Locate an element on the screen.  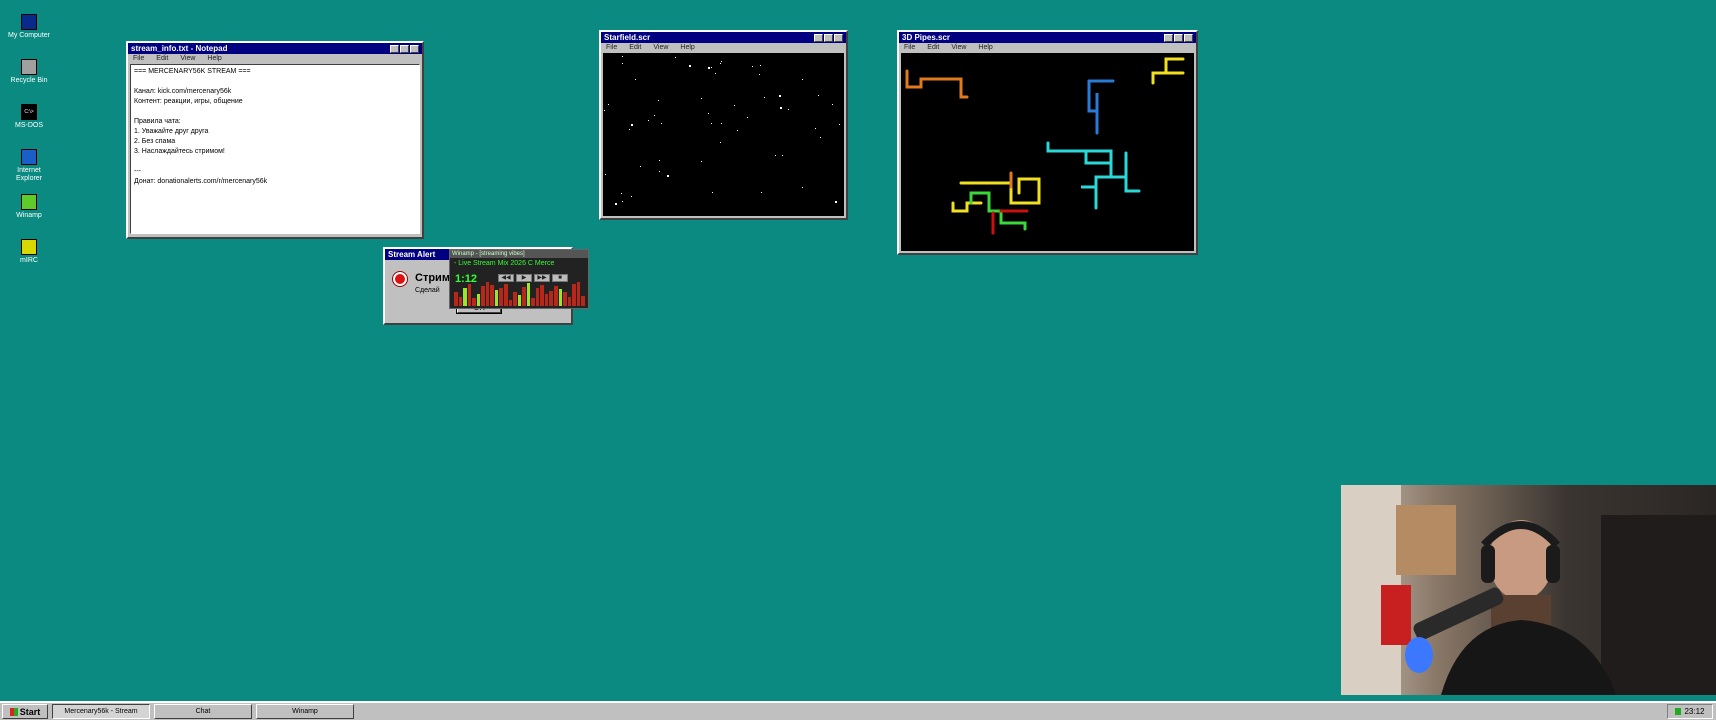
start-button: Start is located at coordinates (25, 711).